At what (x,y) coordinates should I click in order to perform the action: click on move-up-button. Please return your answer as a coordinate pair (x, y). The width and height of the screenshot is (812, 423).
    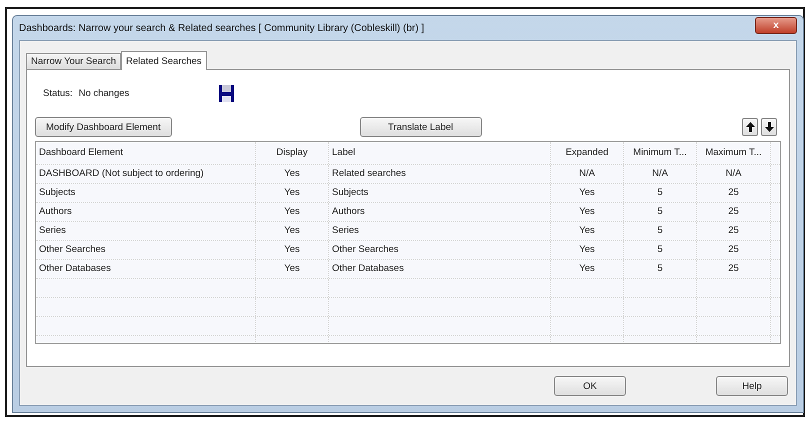
    Looking at the image, I should click on (750, 127).